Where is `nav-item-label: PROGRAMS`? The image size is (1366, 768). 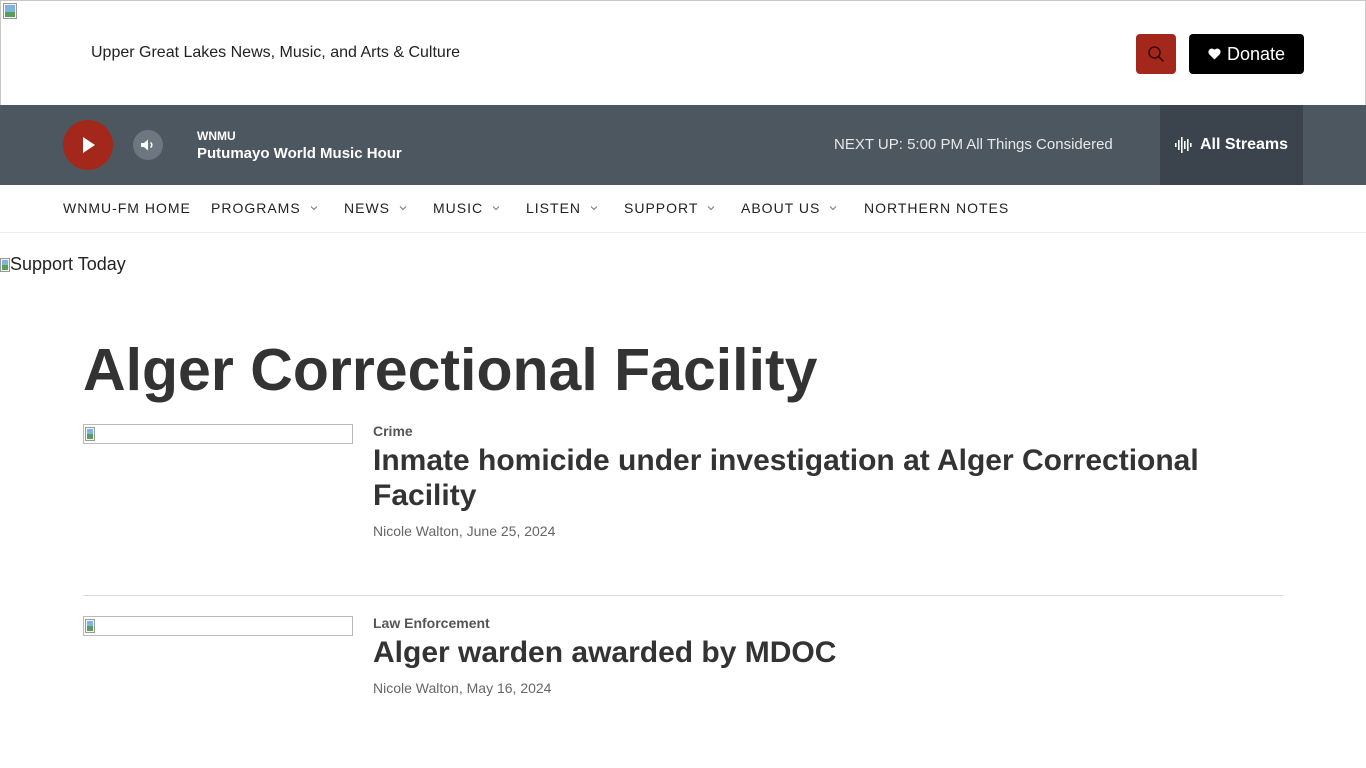
nav-item-label: PROGRAMS is located at coordinates (256, 208).